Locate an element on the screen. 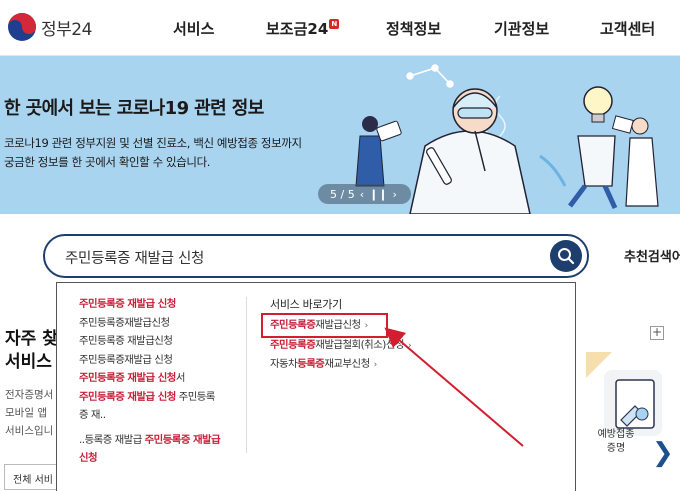  nav-subsidy: 보조금24 N is located at coordinates (303, 28).